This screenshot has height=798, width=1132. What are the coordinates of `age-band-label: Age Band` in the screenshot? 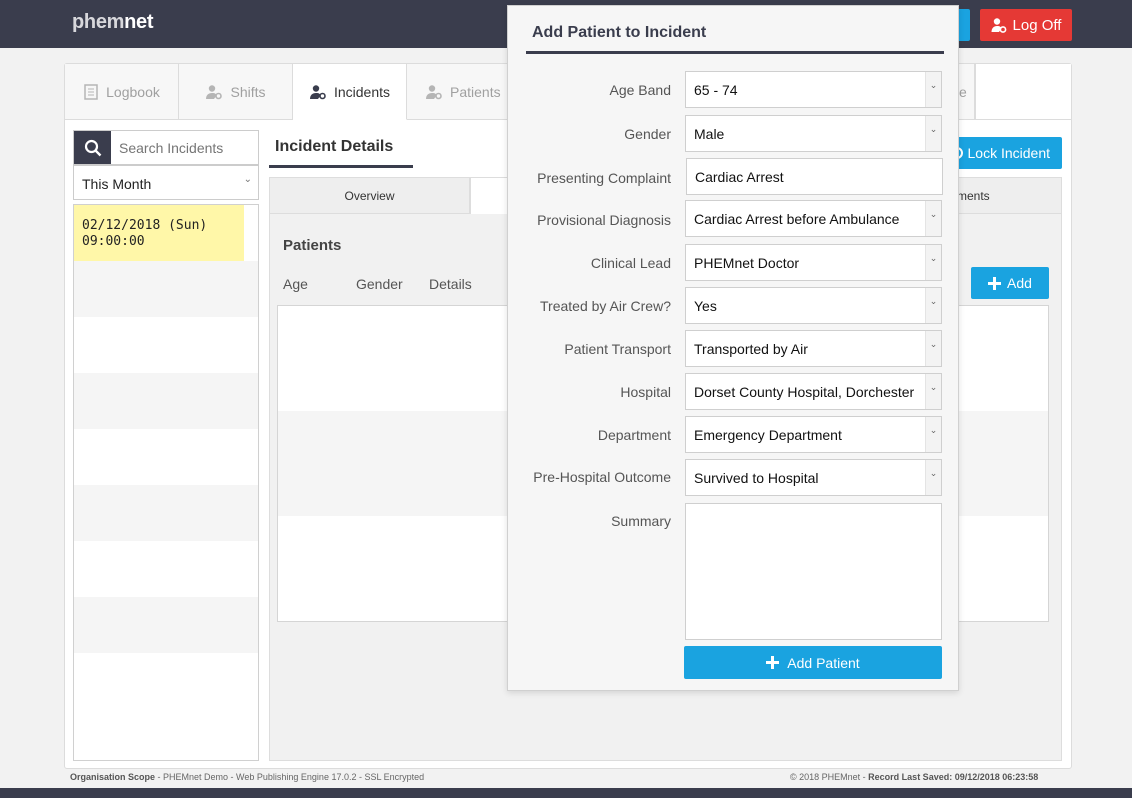 It's located at (640, 90).